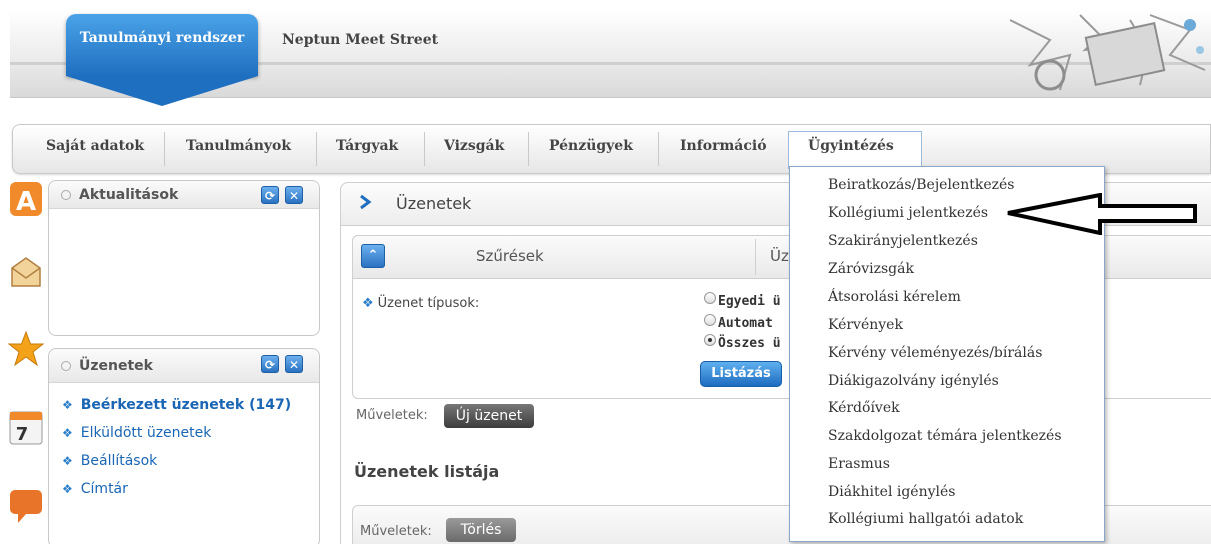  I want to click on menu-item-zarovizsgak: Záróvizsgák, so click(871, 269).